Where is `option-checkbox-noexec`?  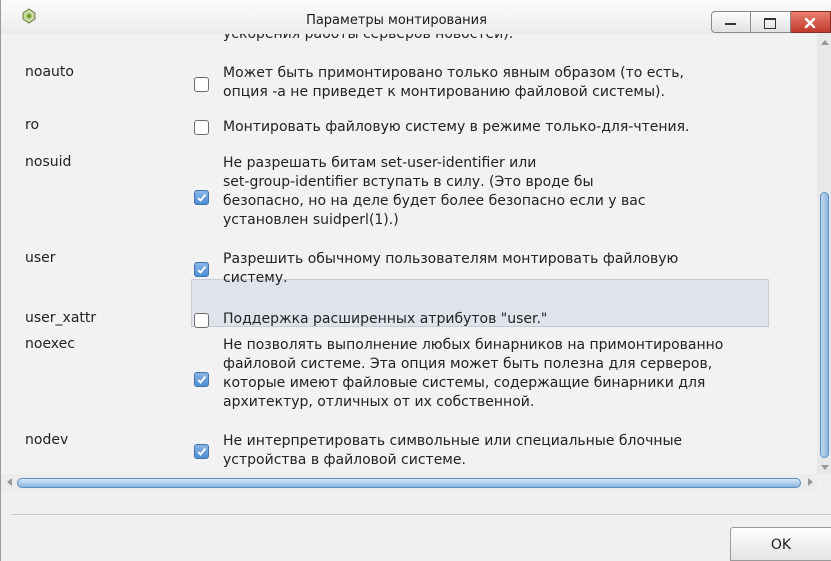 option-checkbox-noexec is located at coordinates (201, 379).